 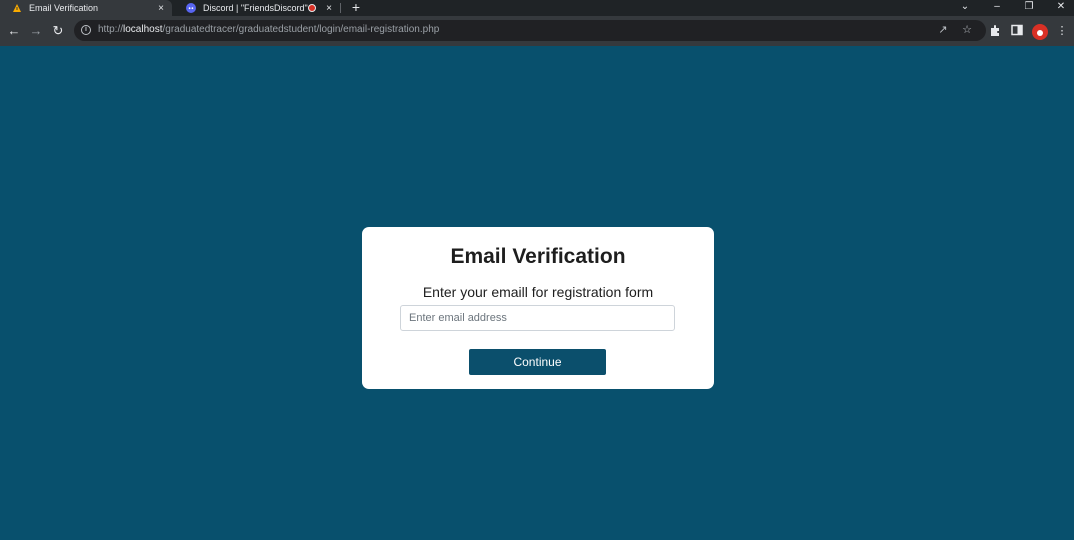 What do you see at coordinates (14, 31) in the screenshot?
I see `back-icon: ←` at bounding box center [14, 31].